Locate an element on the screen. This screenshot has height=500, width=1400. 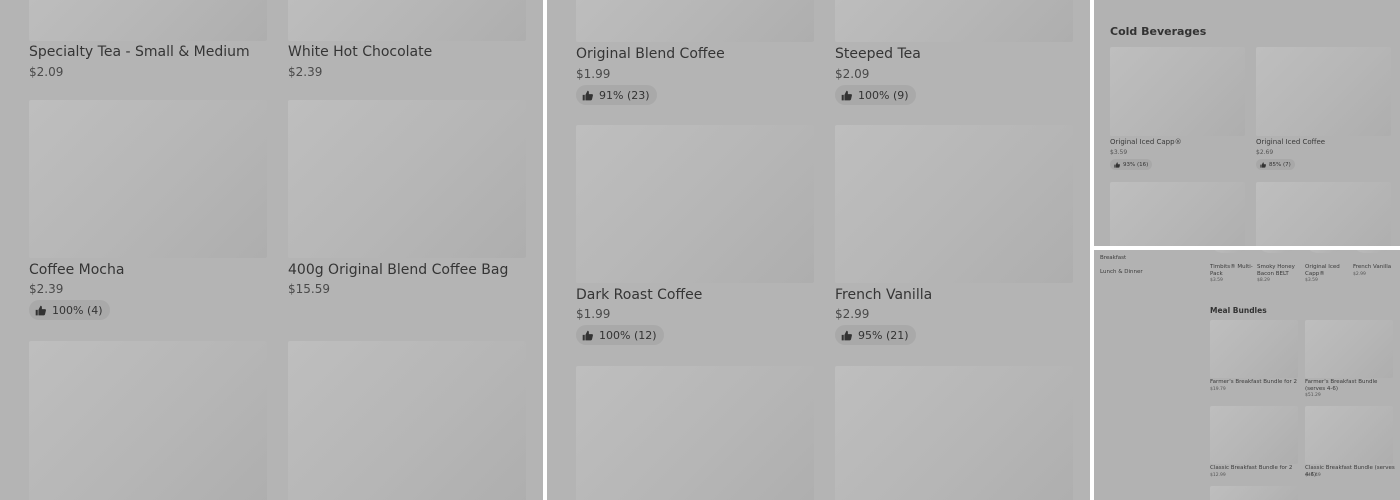
product-price: $51.29 is located at coordinates (1313, 395).